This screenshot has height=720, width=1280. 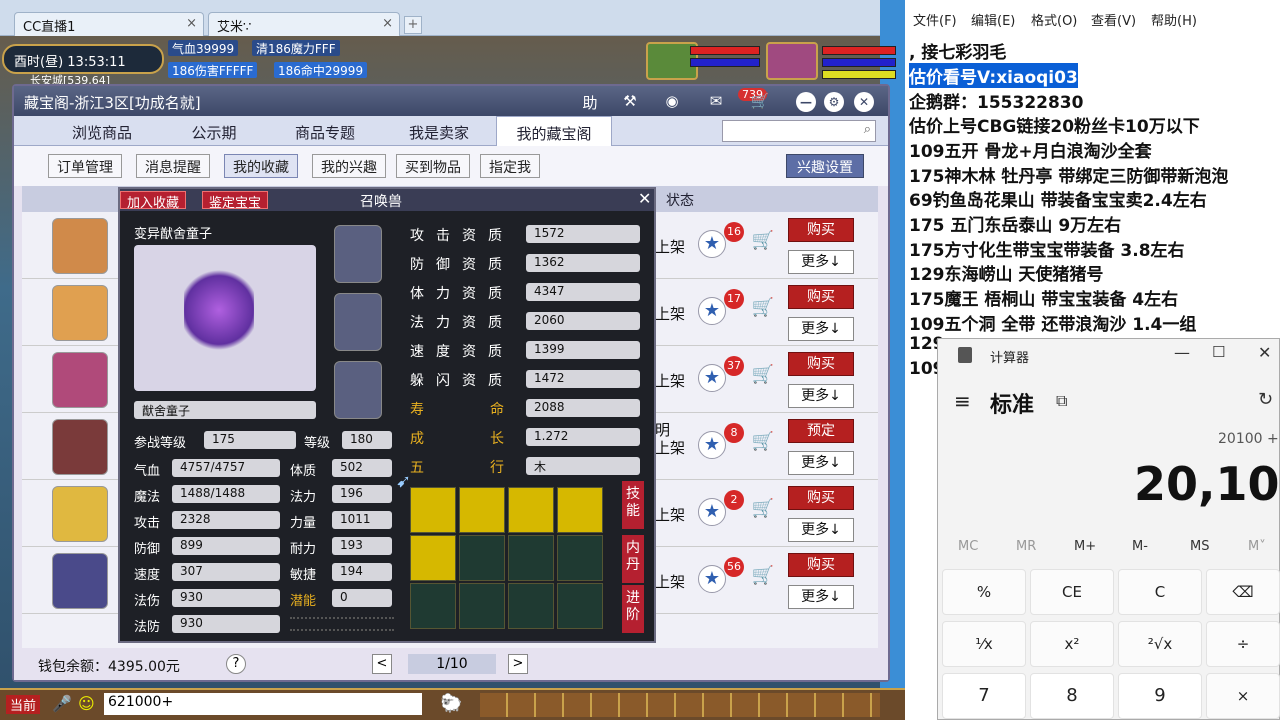 What do you see at coordinates (1072, 592) in the screenshot?
I see `ce-button: CE` at bounding box center [1072, 592].